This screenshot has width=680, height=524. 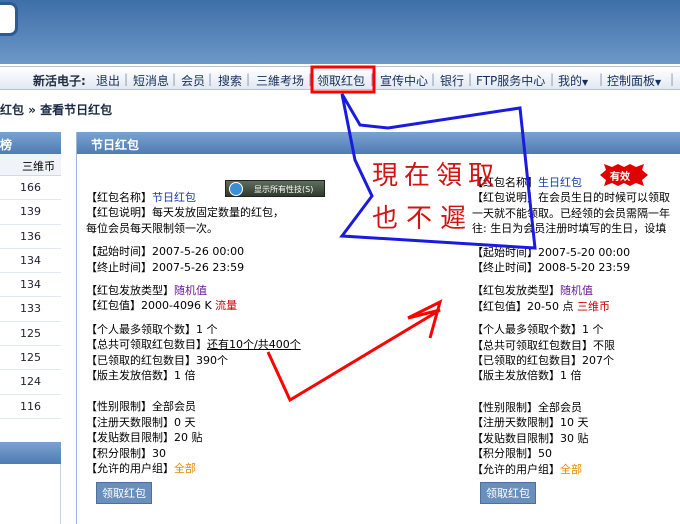 I want to click on max-per-user: 1 个, so click(x=593, y=330).